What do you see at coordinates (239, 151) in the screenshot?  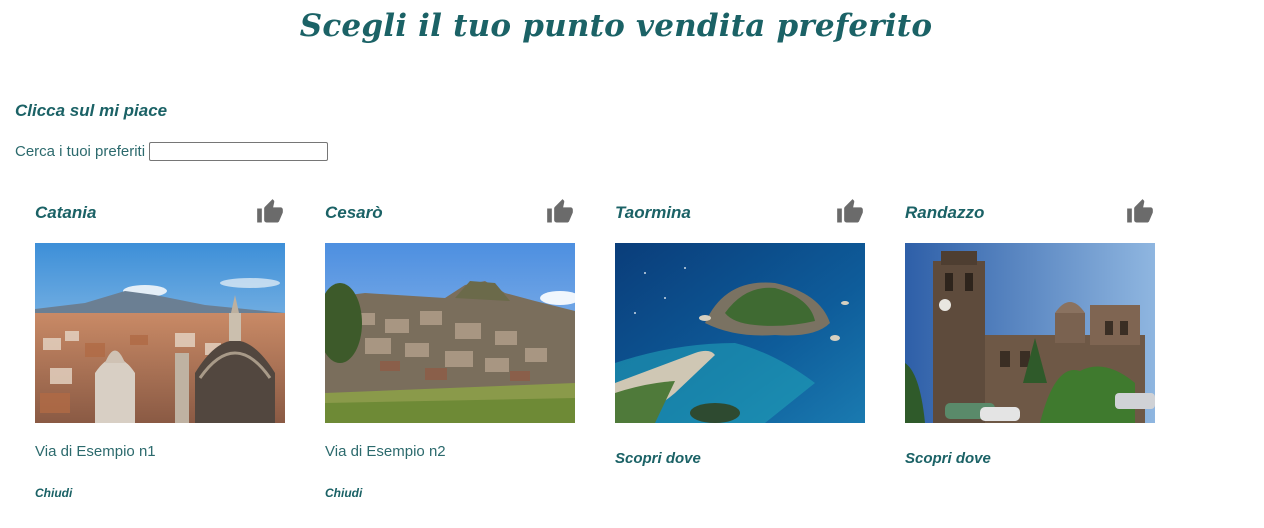 I see `search-input` at bounding box center [239, 151].